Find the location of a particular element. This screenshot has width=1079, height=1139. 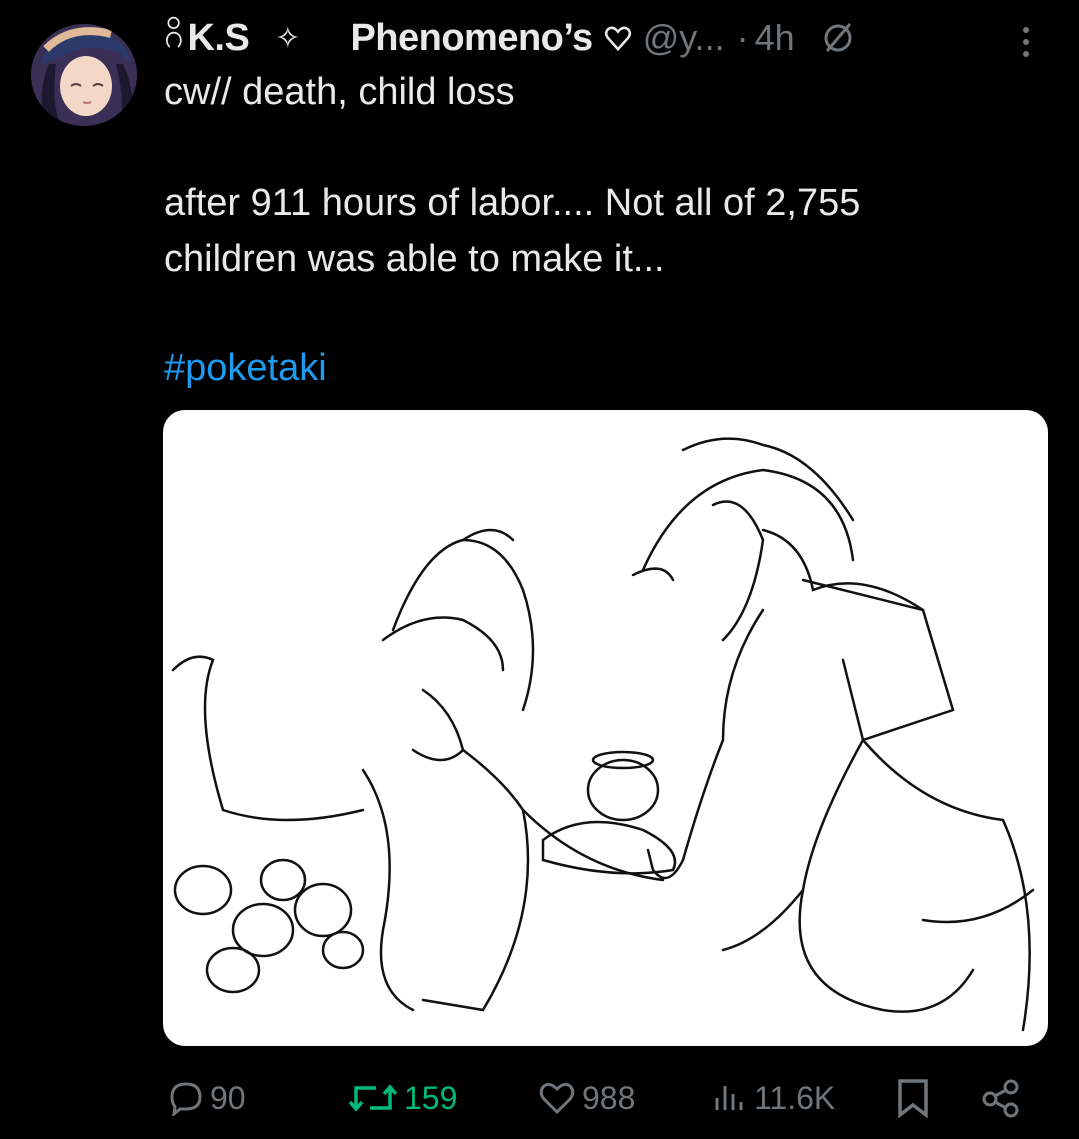

retweet-button: 159 is located at coordinates (402, 1098).